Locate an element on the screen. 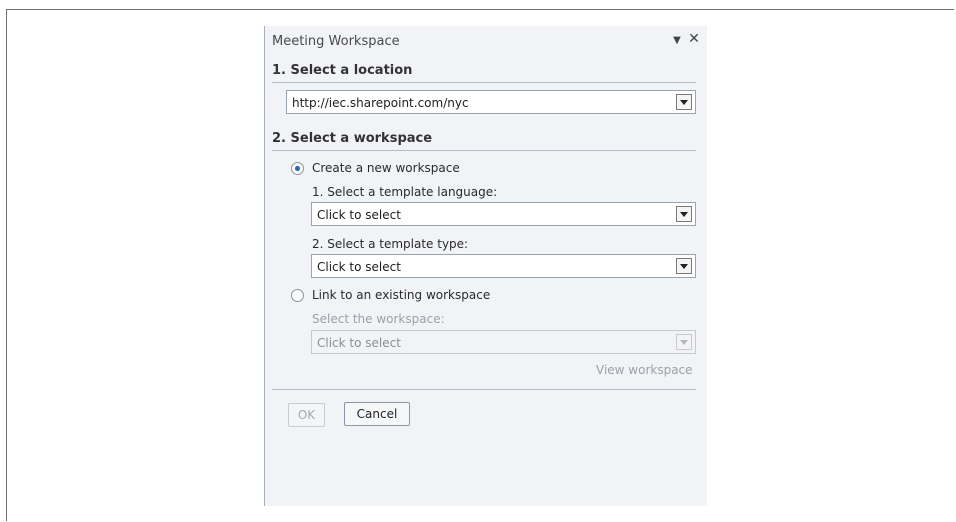 The image size is (956, 522). template-language-label: 1. Select a template language: is located at coordinates (405, 192).